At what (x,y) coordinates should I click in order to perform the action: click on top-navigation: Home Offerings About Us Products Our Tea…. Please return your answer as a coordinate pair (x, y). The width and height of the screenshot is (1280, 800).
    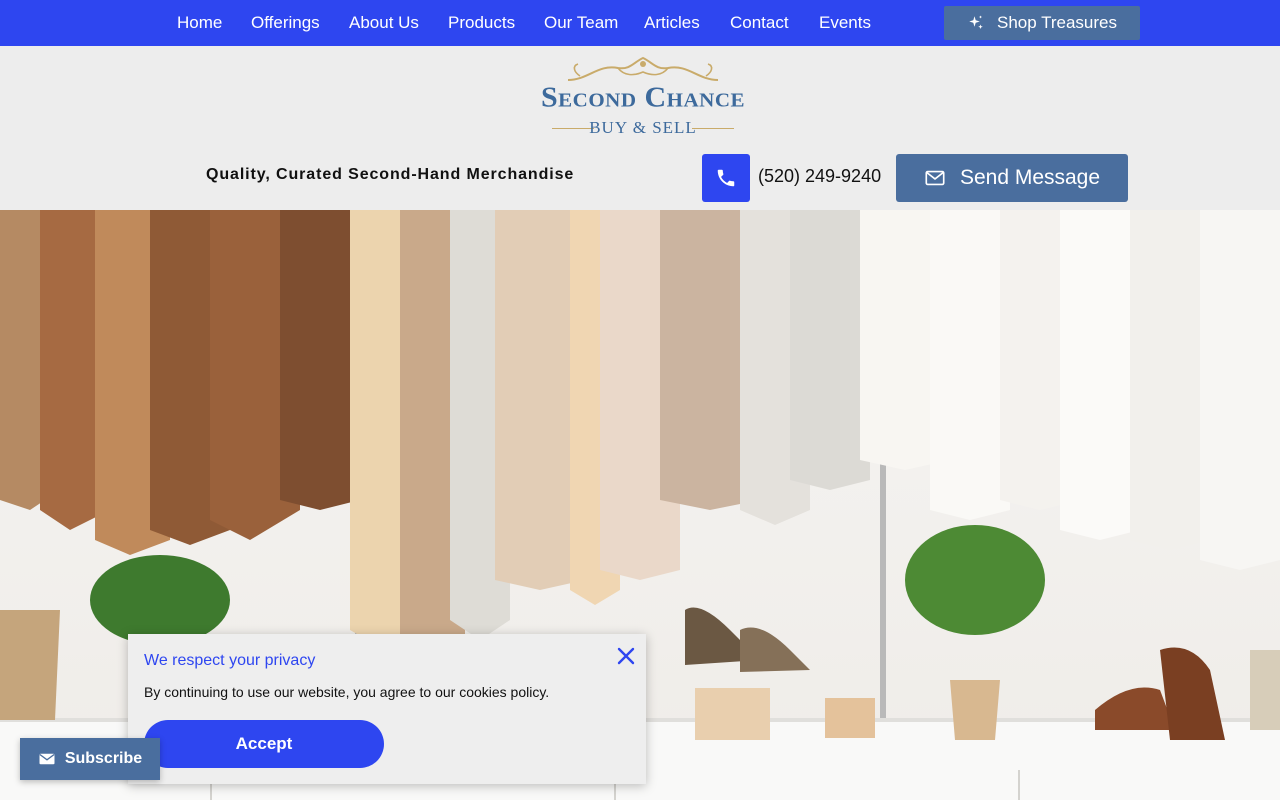
    Looking at the image, I should click on (640, 23).